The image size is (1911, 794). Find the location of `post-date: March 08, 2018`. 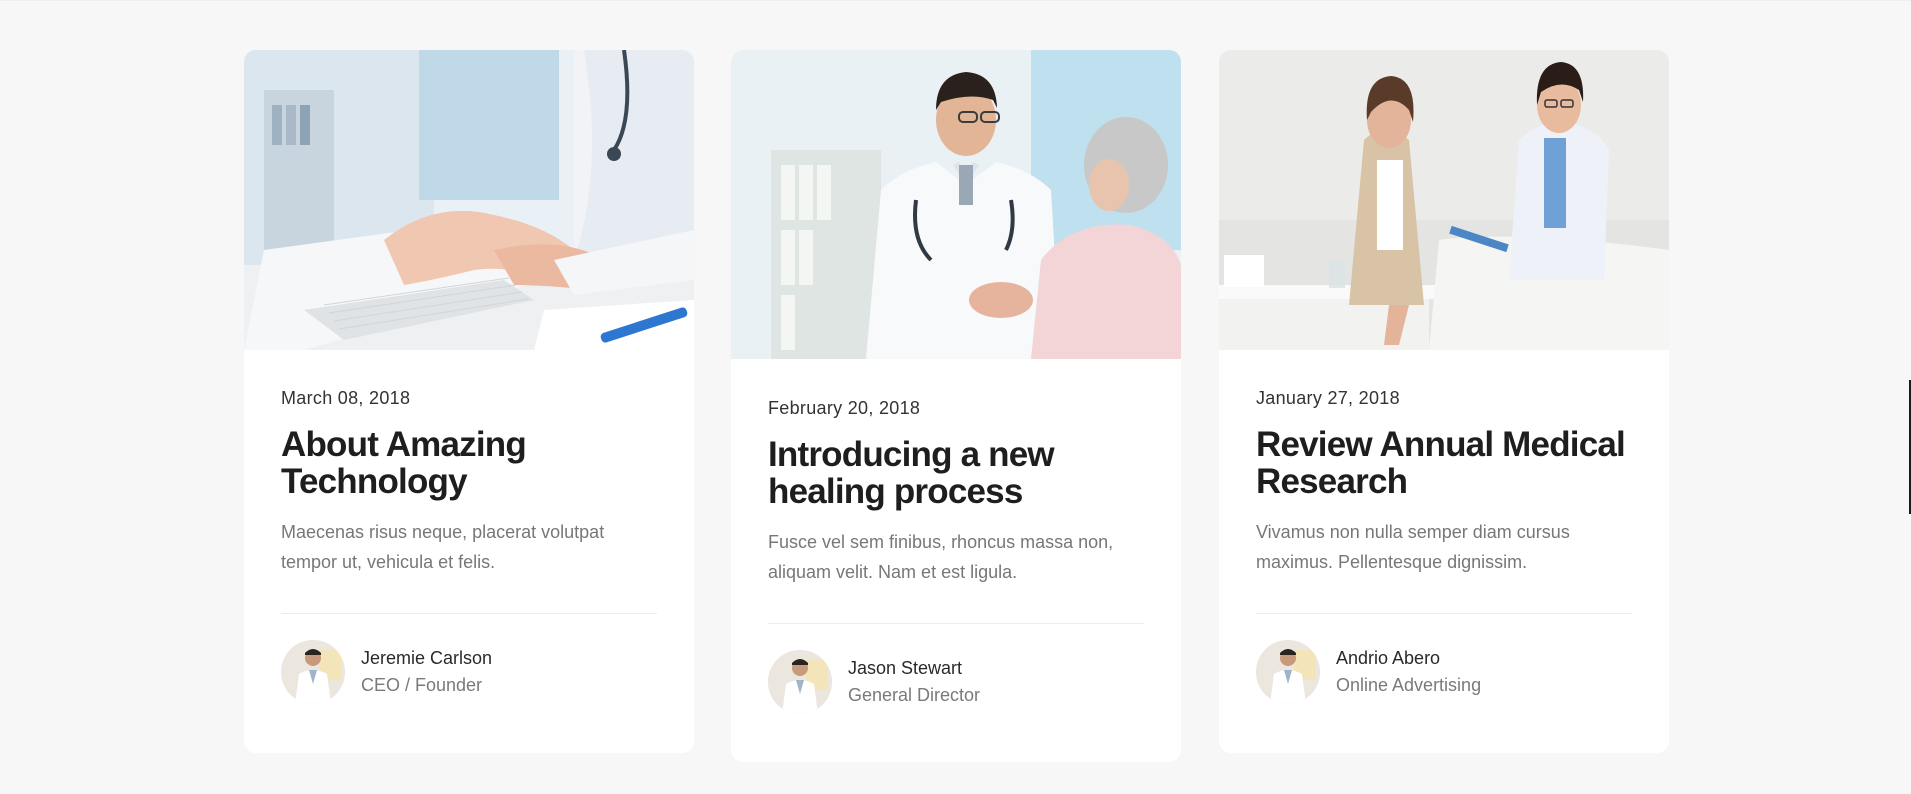

post-date: March 08, 2018 is located at coordinates (346, 398).